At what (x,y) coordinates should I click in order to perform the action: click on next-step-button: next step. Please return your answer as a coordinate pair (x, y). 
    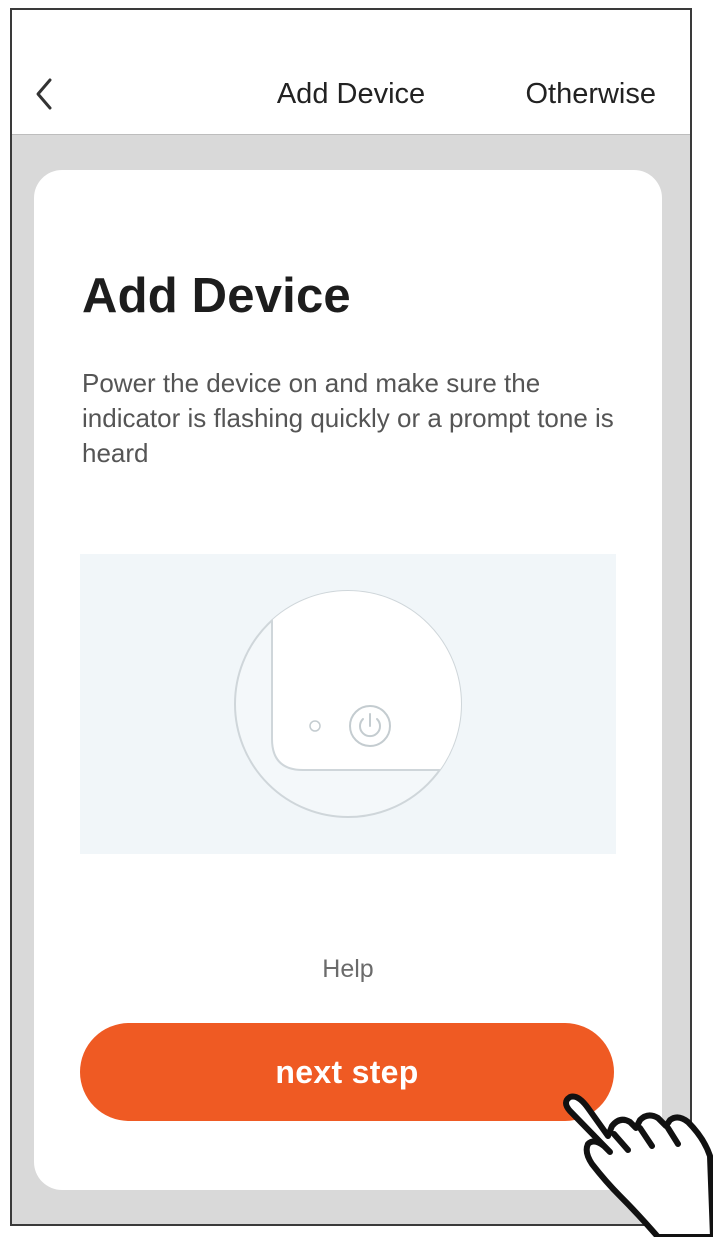
    Looking at the image, I should click on (347, 1072).